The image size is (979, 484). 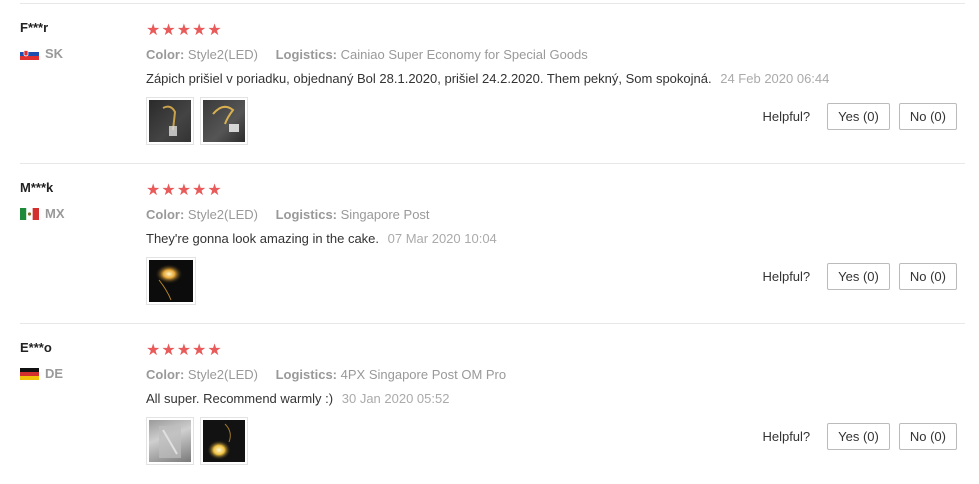 What do you see at coordinates (385, 214) in the screenshot?
I see `logistics-value: Singapore Post` at bounding box center [385, 214].